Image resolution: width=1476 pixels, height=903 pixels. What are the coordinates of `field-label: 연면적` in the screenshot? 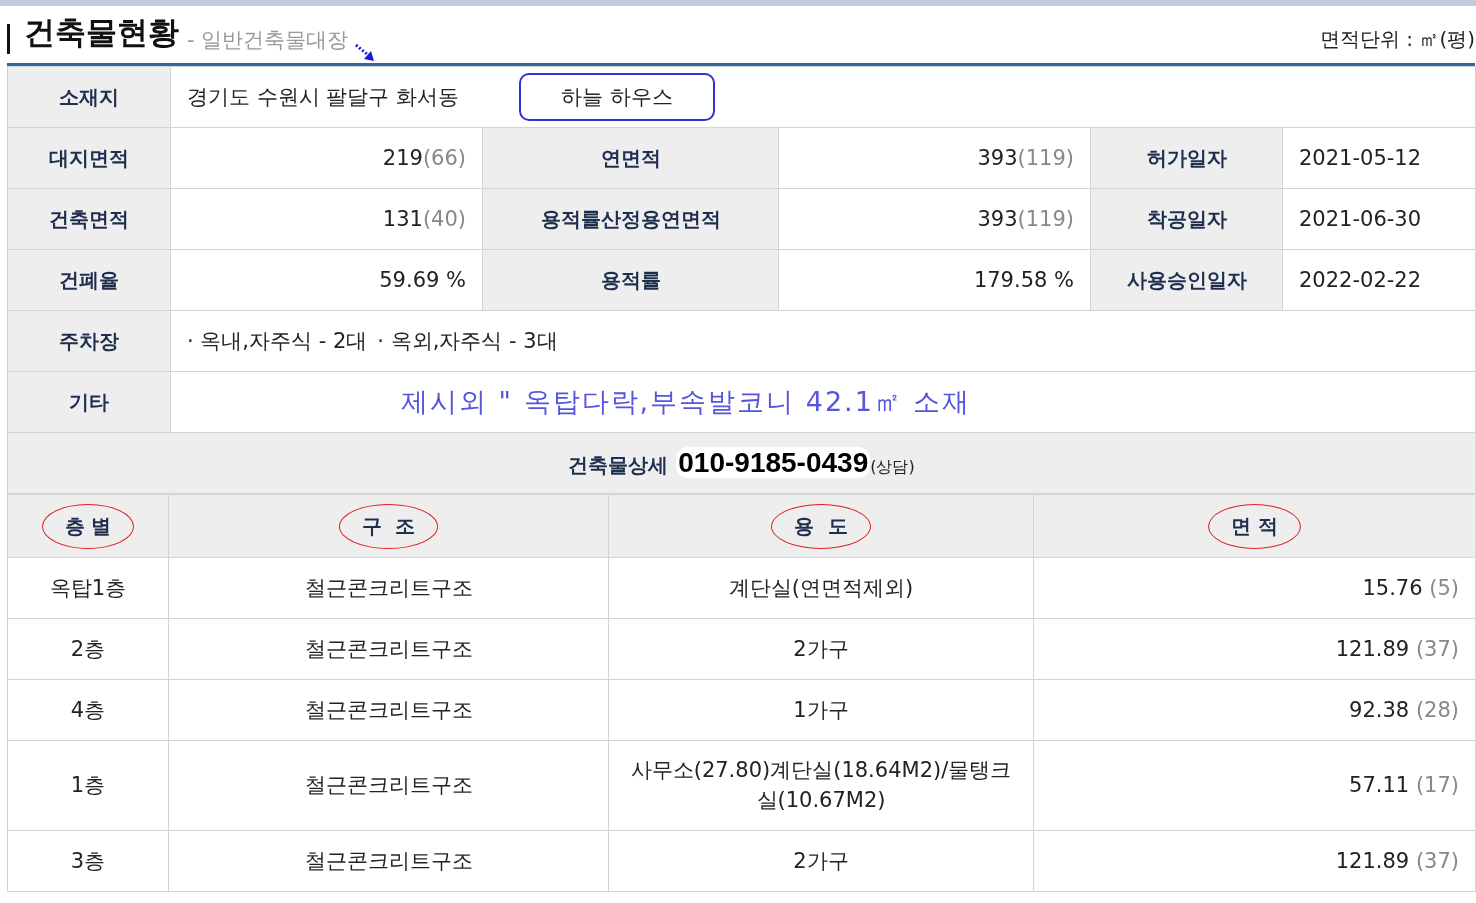 It's located at (630, 158).